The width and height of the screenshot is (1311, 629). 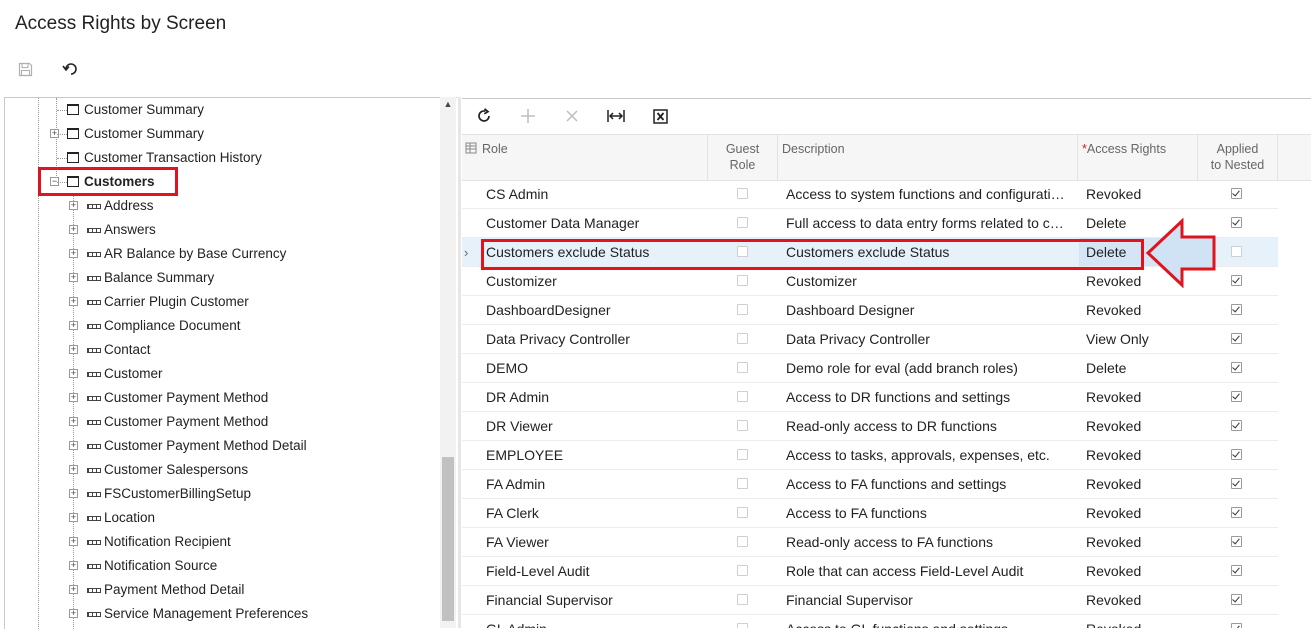 I want to click on cell-description: Financial Supervisor, so click(x=928, y=600).